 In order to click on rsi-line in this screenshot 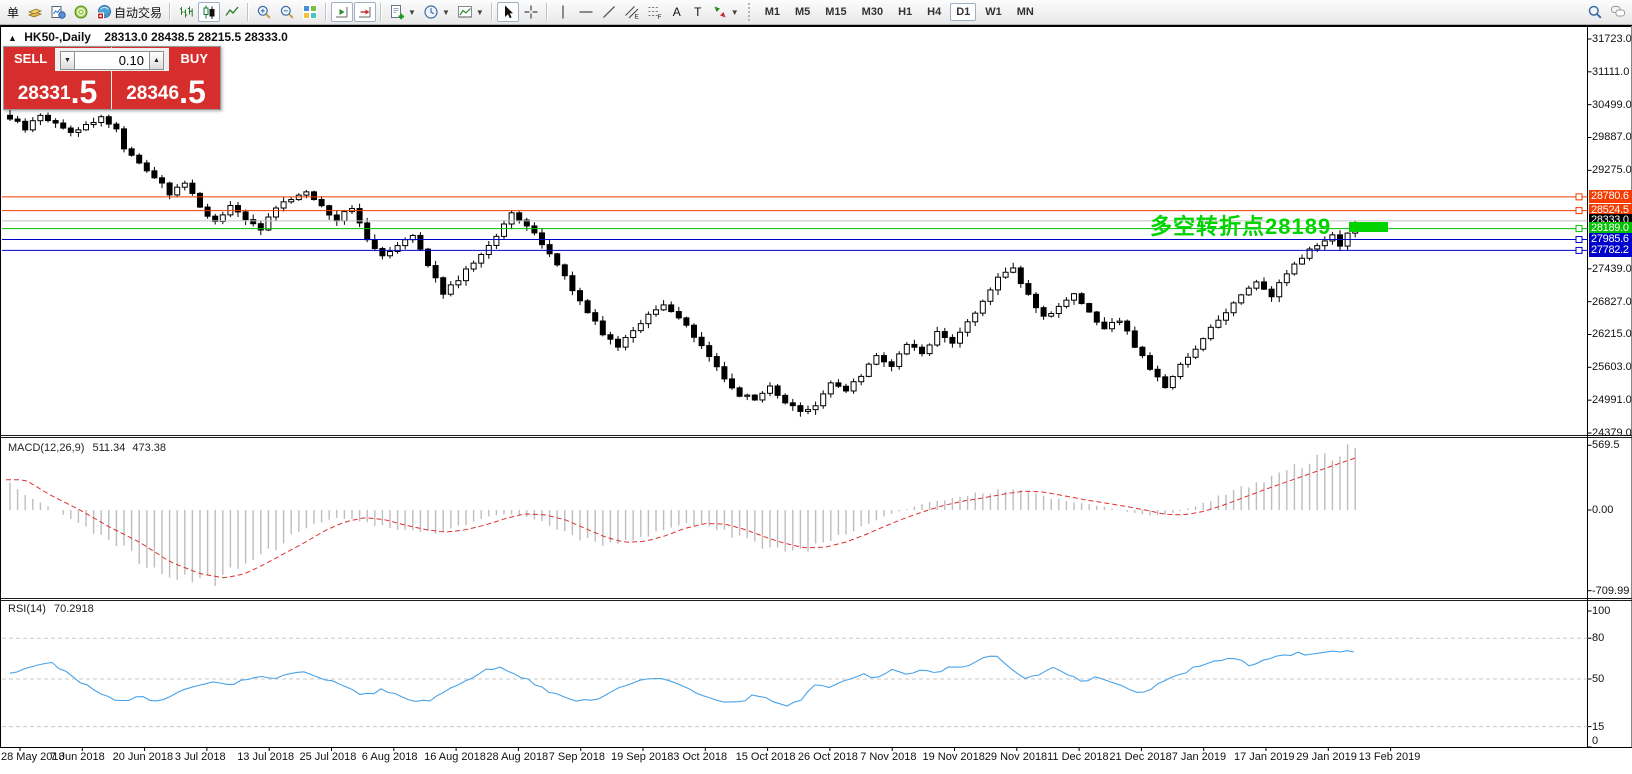, I will do `click(682, 678)`.